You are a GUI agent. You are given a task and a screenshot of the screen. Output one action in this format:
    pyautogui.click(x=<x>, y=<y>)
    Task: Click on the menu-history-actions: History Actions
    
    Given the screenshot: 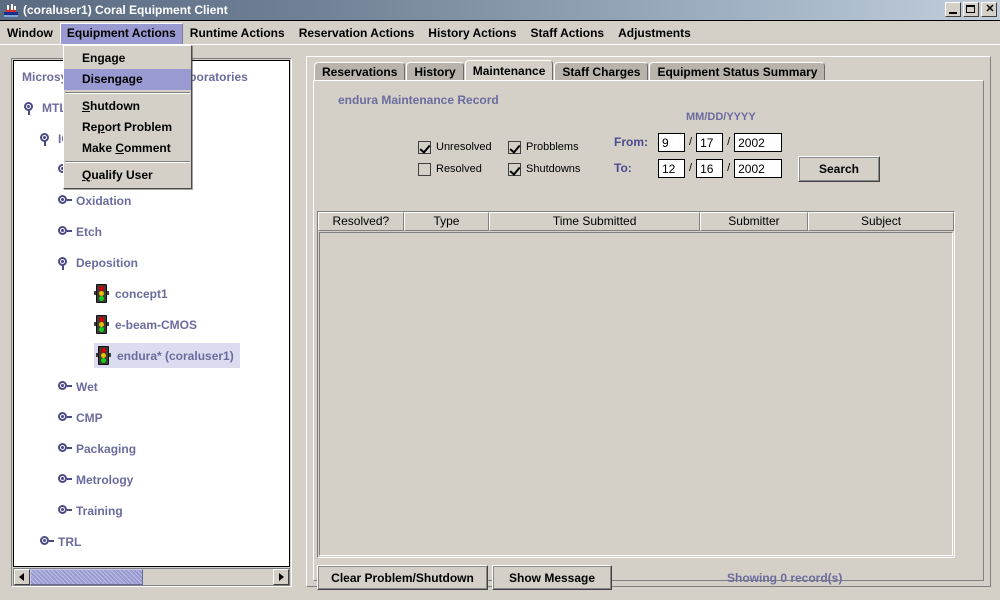 What is the action you would take?
    pyautogui.click(x=472, y=33)
    